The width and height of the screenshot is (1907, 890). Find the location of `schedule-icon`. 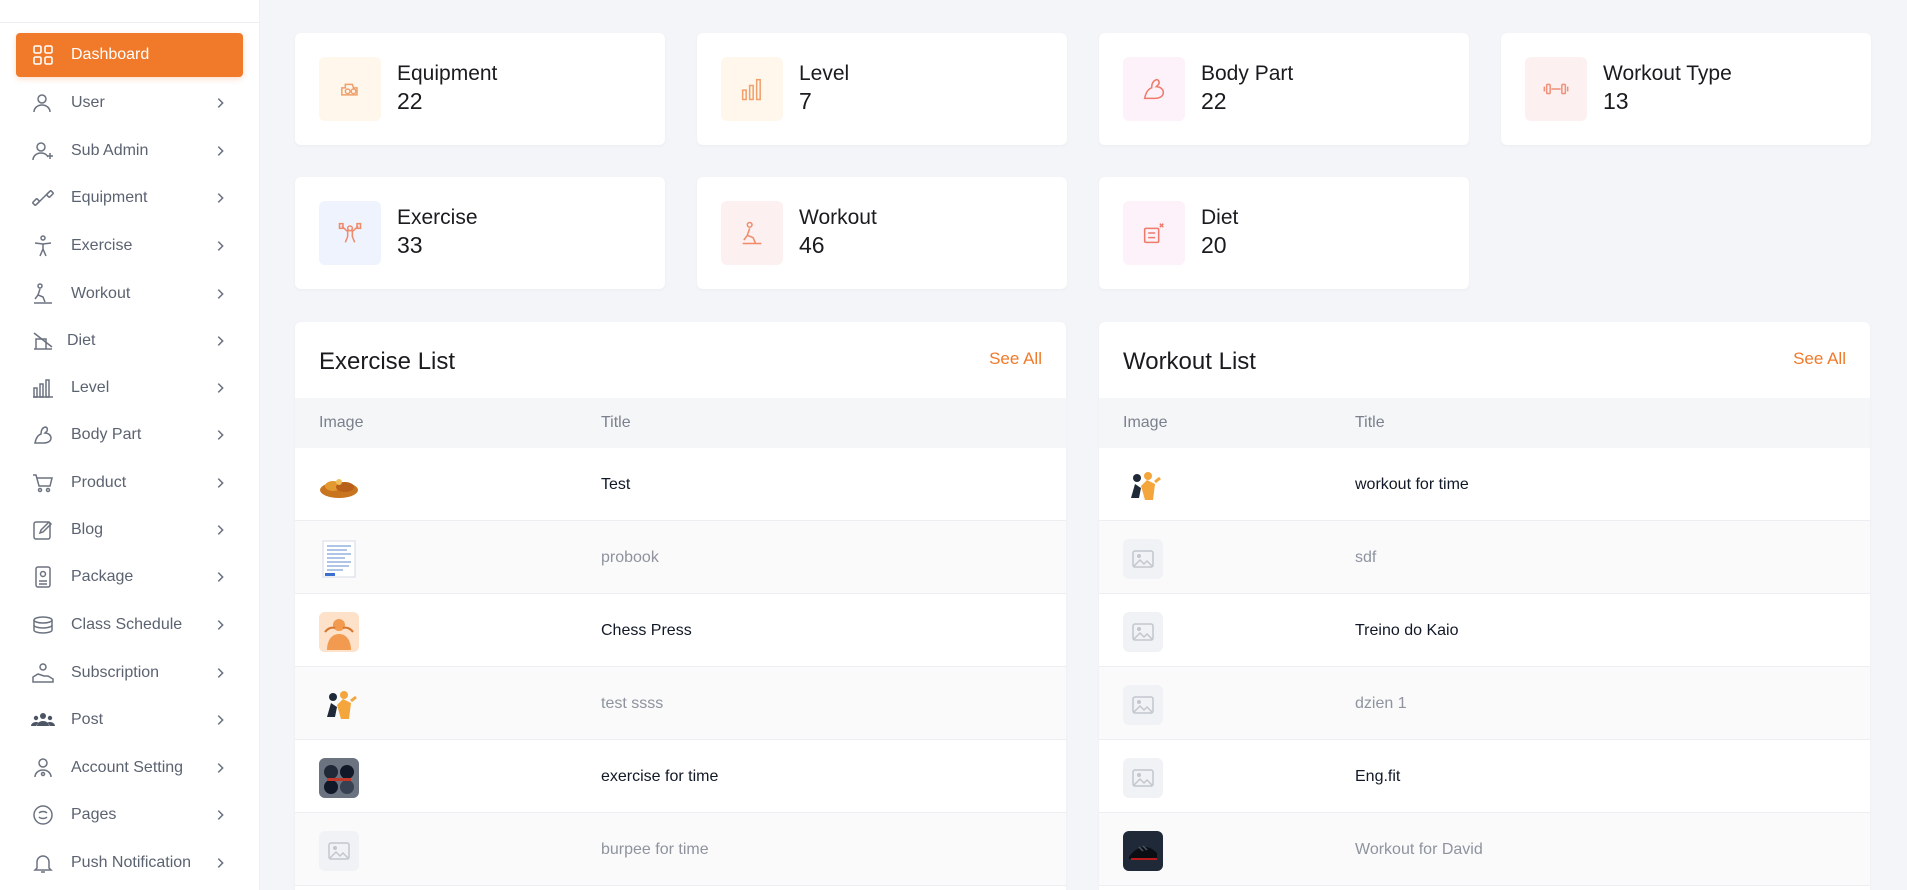

schedule-icon is located at coordinates (43, 625).